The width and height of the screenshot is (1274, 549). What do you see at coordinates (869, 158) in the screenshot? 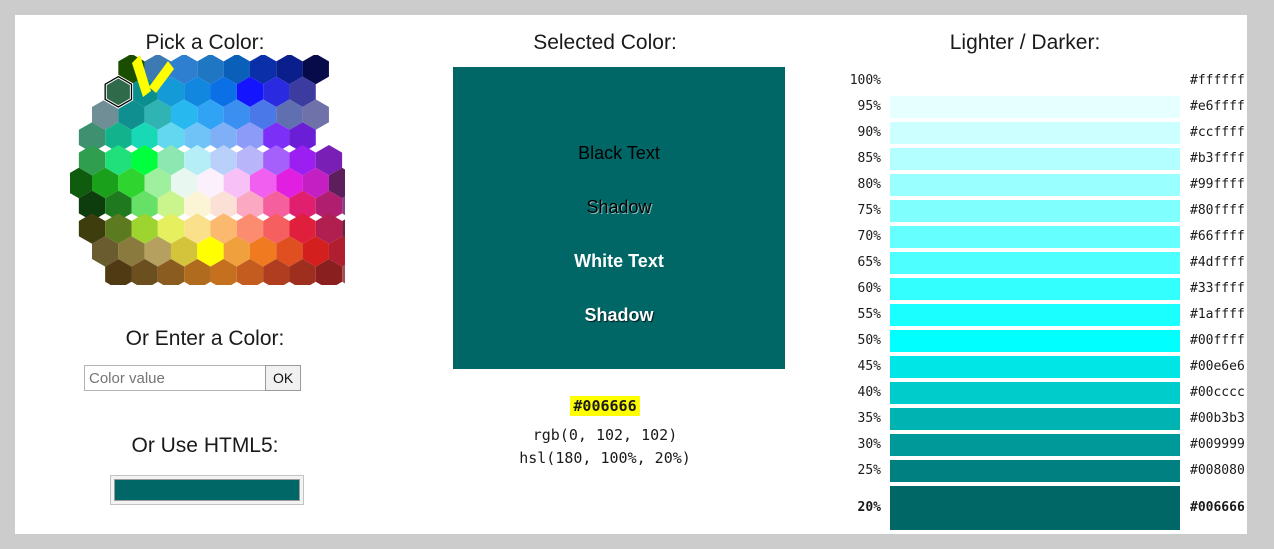
I see `shade-percent-label: 85%` at bounding box center [869, 158].